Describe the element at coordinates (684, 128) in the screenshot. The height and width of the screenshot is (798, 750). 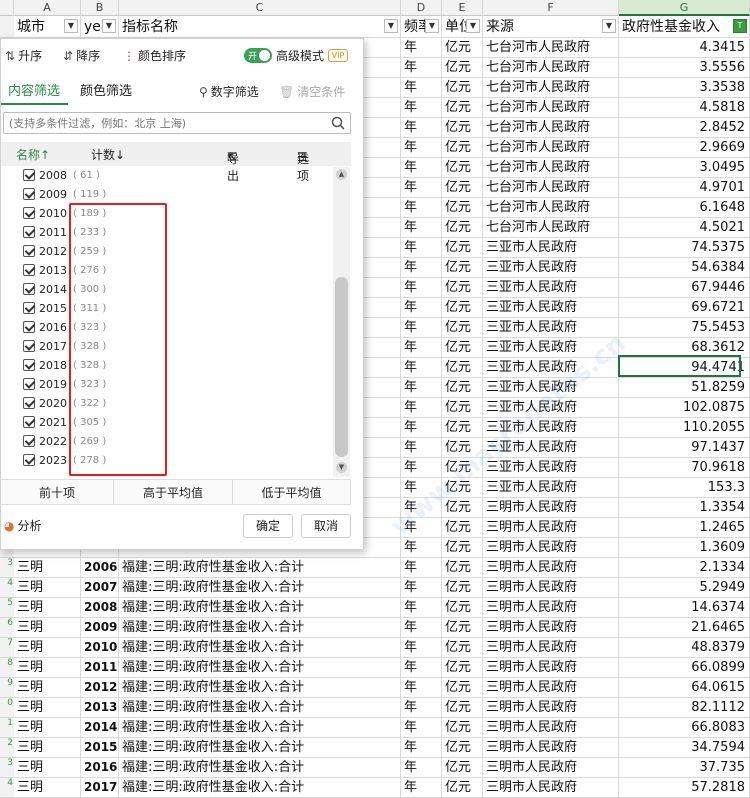
I see `value-cell: 2.8452` at that location.